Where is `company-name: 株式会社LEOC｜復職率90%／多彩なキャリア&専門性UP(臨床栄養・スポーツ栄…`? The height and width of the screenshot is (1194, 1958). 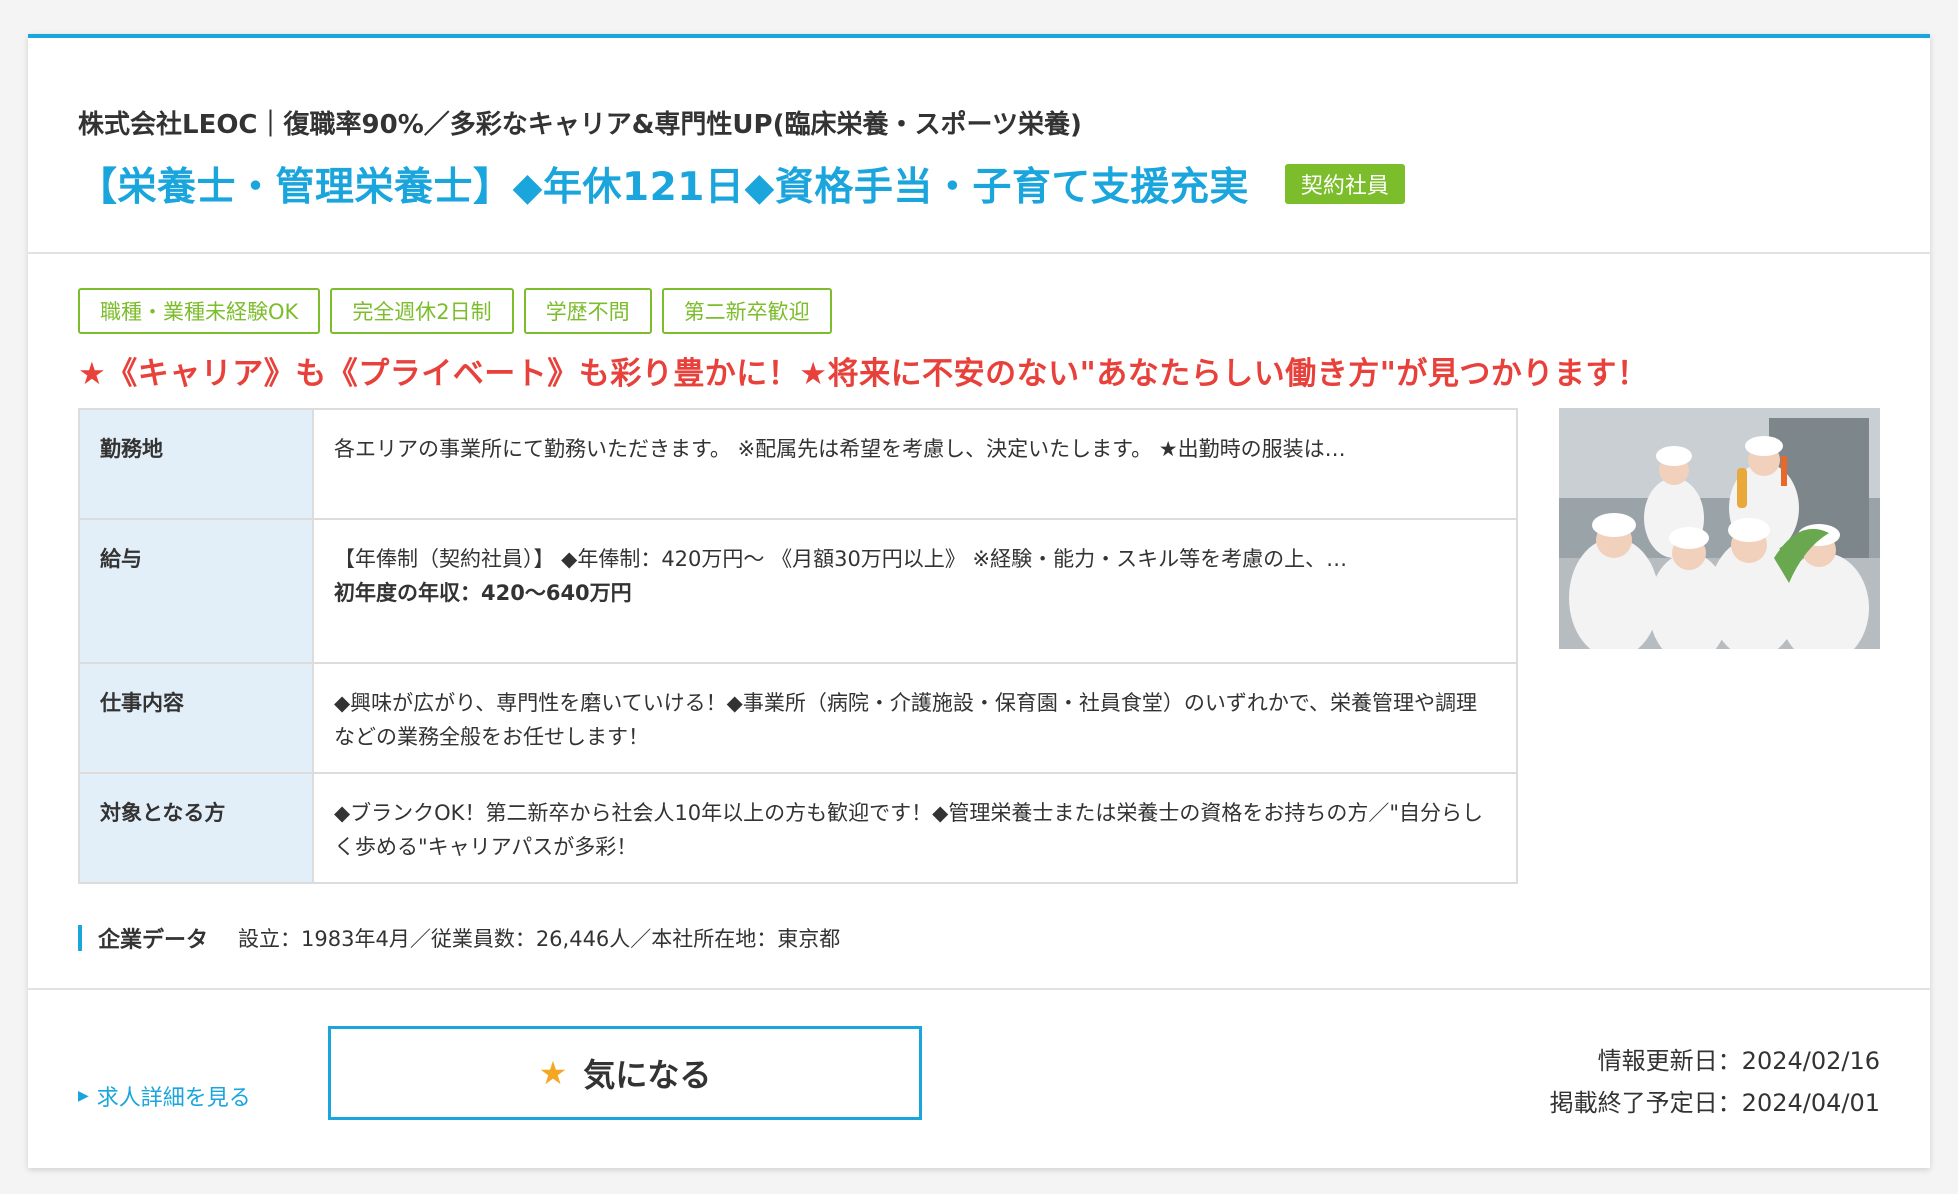 company-name: 株式会社LEOC｜復職率90%／多彩なキャリア&専門性UP(臨床栄養・スポーツ栄… is located at coordinates (580, 125).